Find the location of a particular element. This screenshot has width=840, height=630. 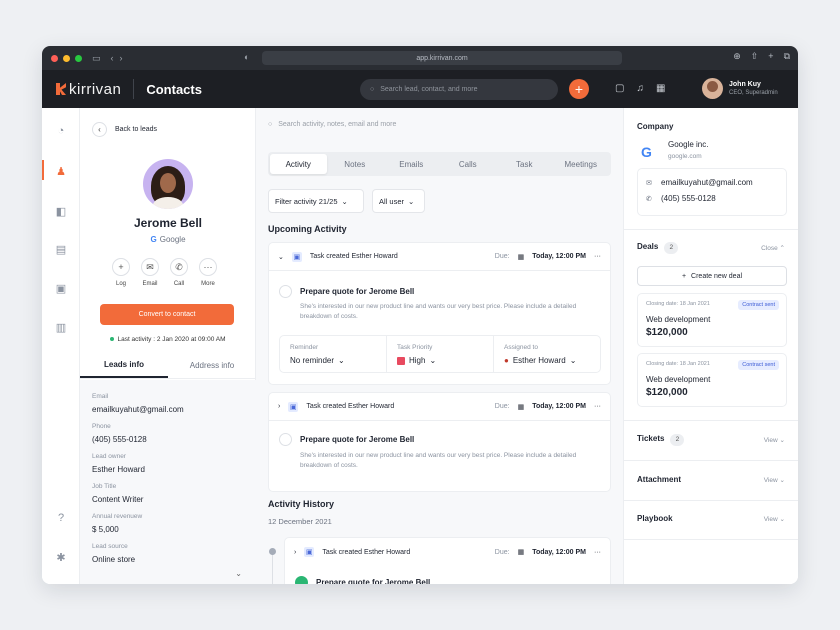

dashboard-icon: ◔ is located at coordinates (61, 131).